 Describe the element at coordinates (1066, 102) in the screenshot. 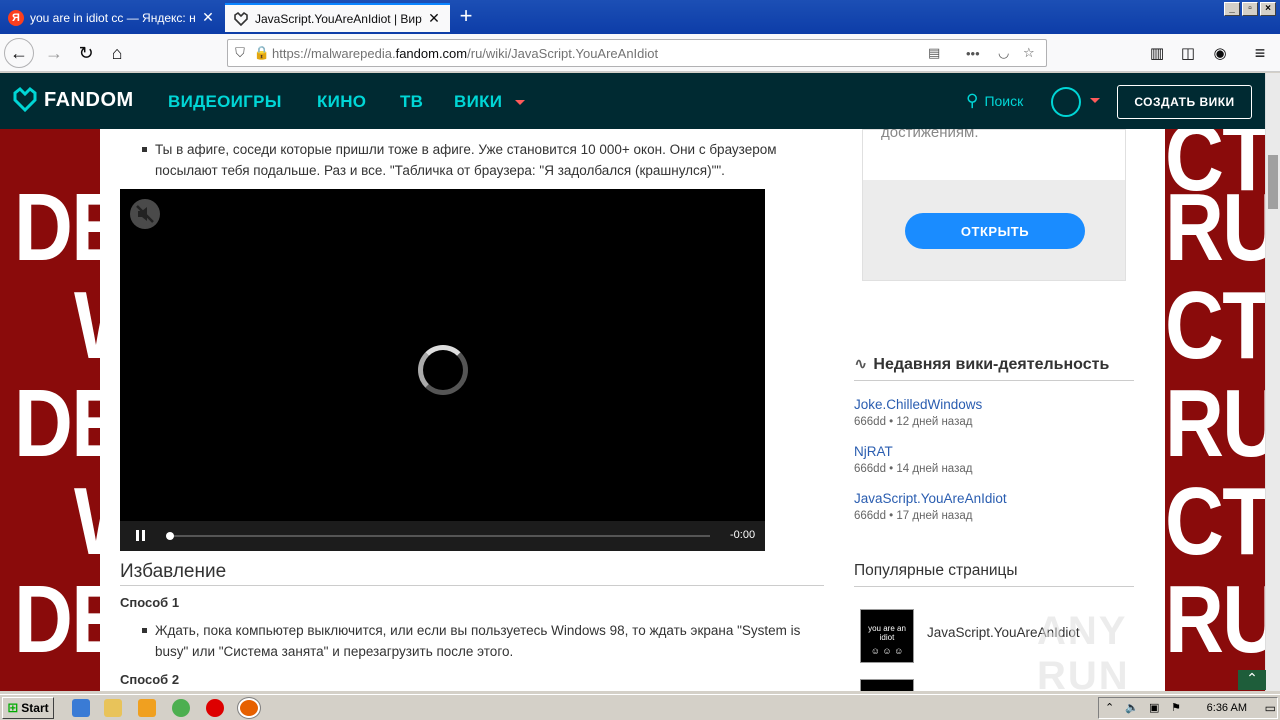

I see `user-avatar-icon` at that location.